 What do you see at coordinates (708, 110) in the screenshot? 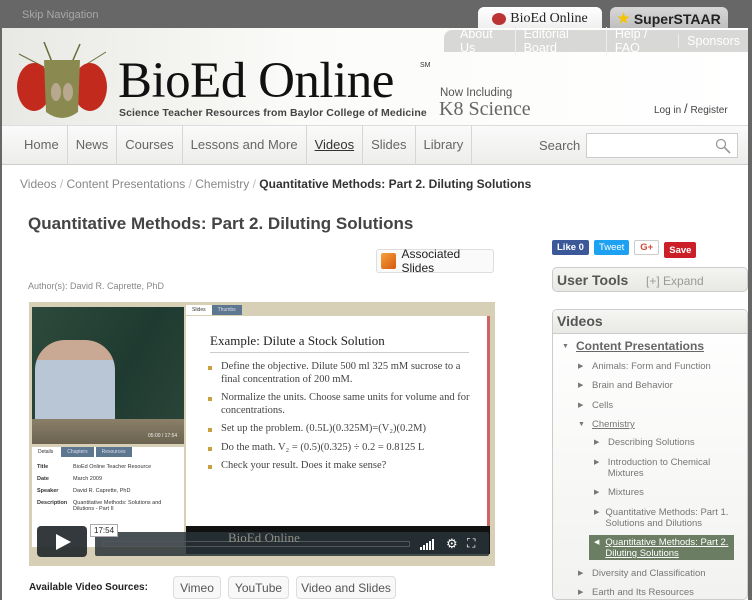
I see `register-link: Register` at bounding box center [708, 110].